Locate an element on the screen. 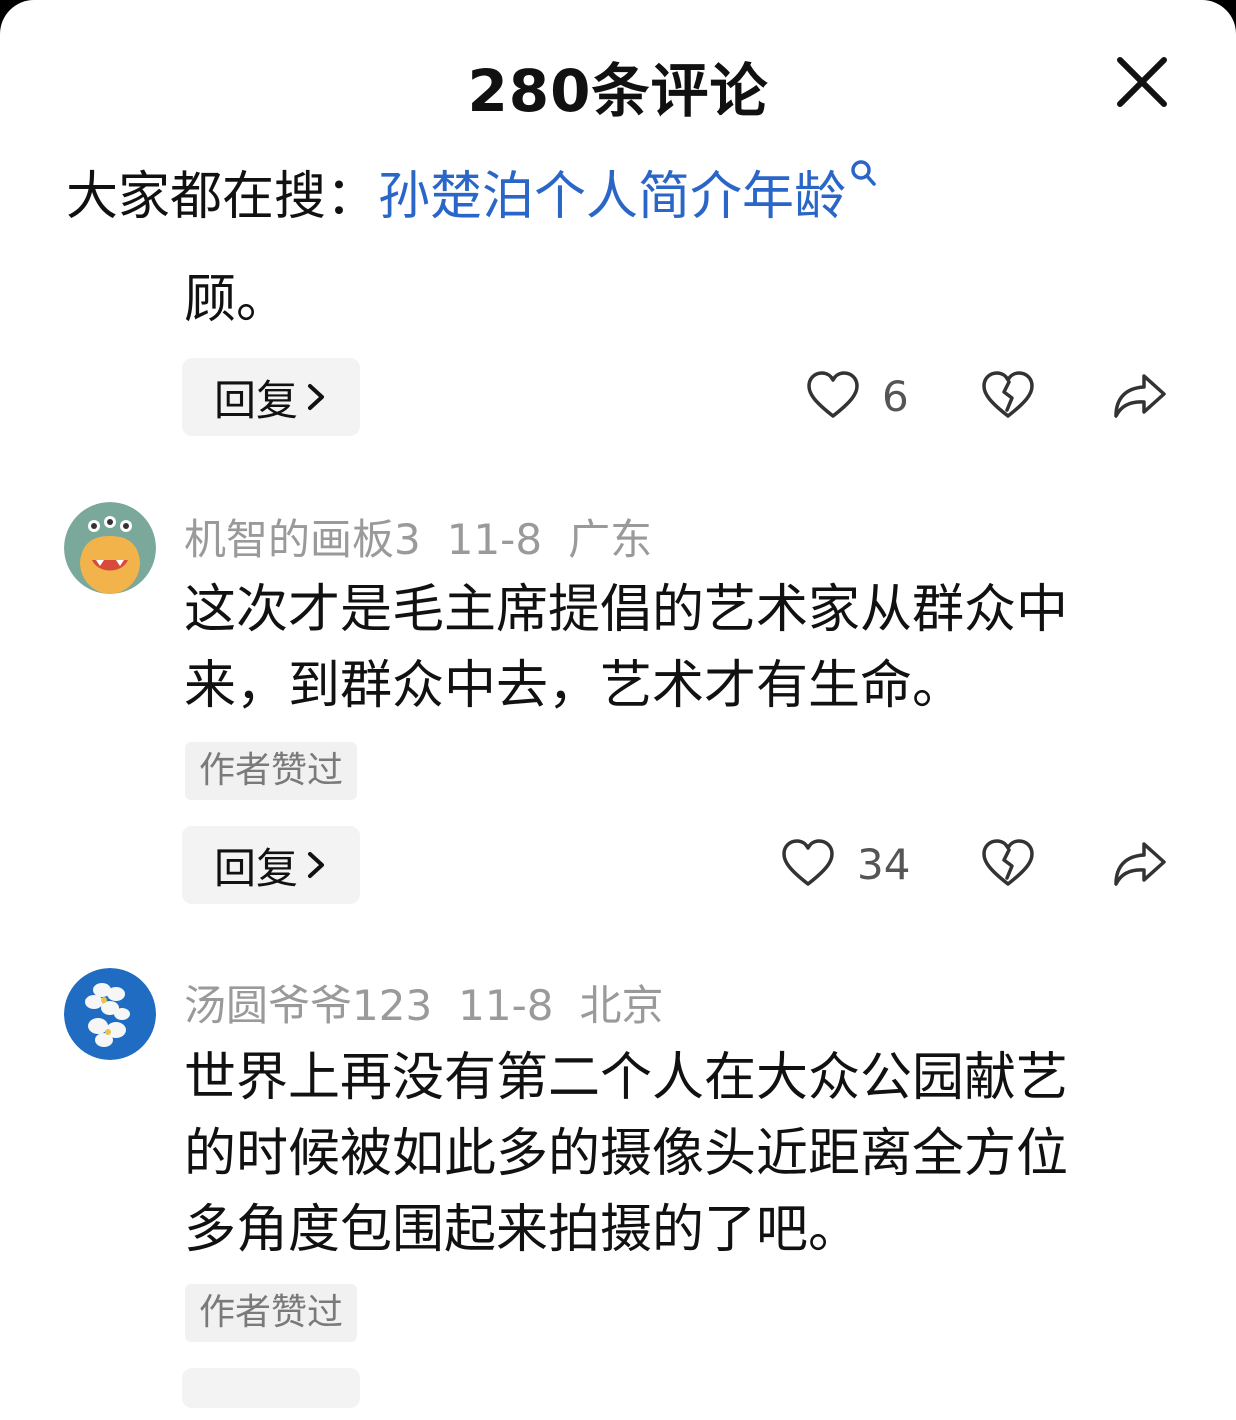 The width and height of the screenshot is (1236, 1420). search-prefix: 大家都在搜： is located at coordinates (222, 197).